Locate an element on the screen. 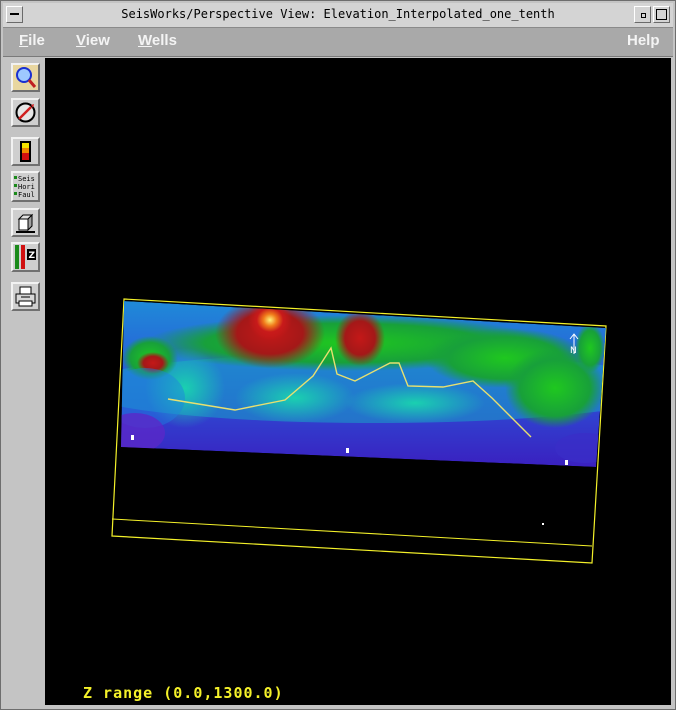  layer-faul-label: Faul is located at coordinates (26, 195).